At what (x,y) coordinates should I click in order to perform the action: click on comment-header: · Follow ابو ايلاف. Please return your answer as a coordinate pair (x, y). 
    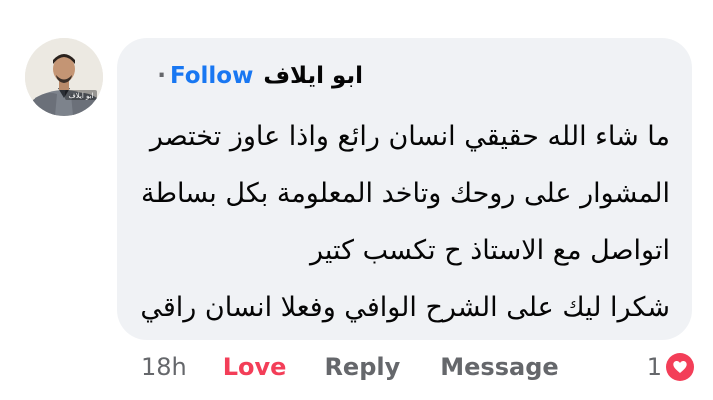
    Looking at the image, I should click on (260, 76).